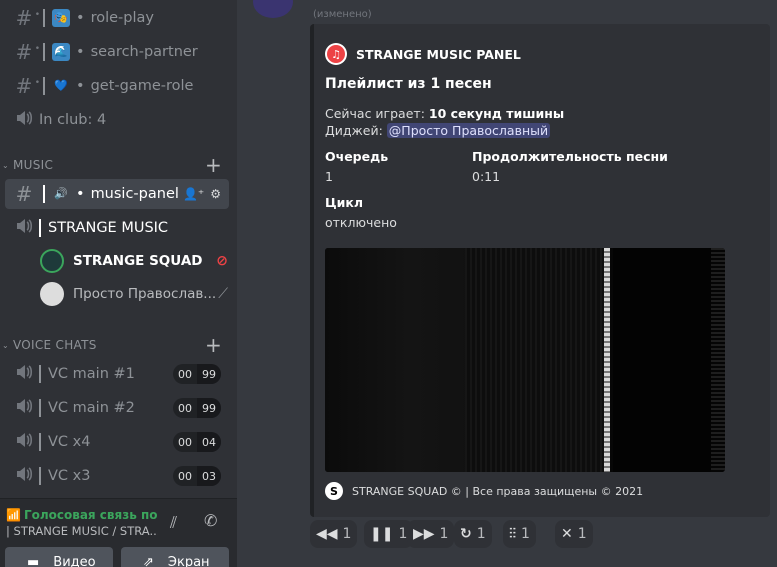 The height and width of the screenshot is (567, 777). Describe the element at coordinates (134, 194) in the screenshot. I see `channel-name: music-panel` at that location.